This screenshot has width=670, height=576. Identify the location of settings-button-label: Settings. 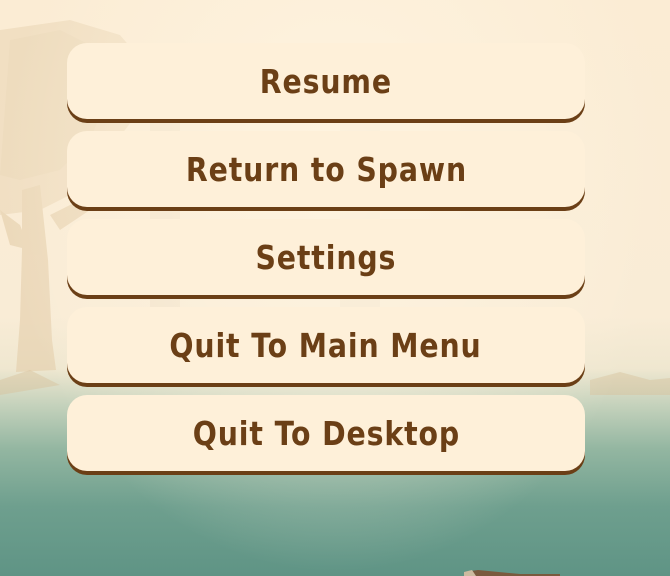
(326, 257).